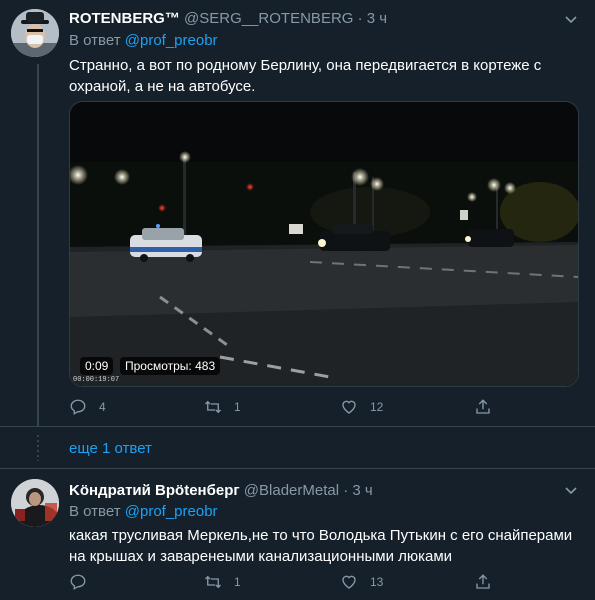 Image resolution: width=595 pixels, height=600 pixels. What do you see at coordinates (319, 408) in the screenshot?
I see `tweet-actions: 4 1 12` at bounding box center [319, 408].